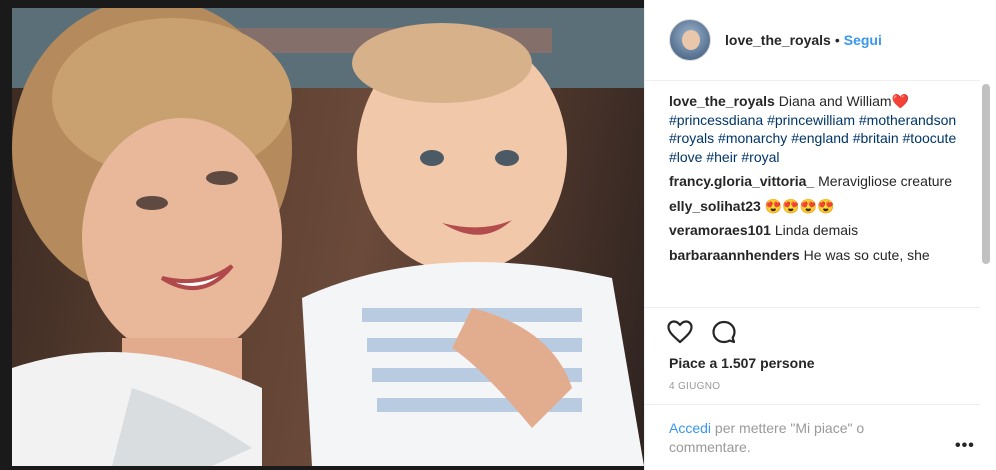 The image size is (996, 470). I want to click on post-date: 4 GIUGNO, so click(694, 386).